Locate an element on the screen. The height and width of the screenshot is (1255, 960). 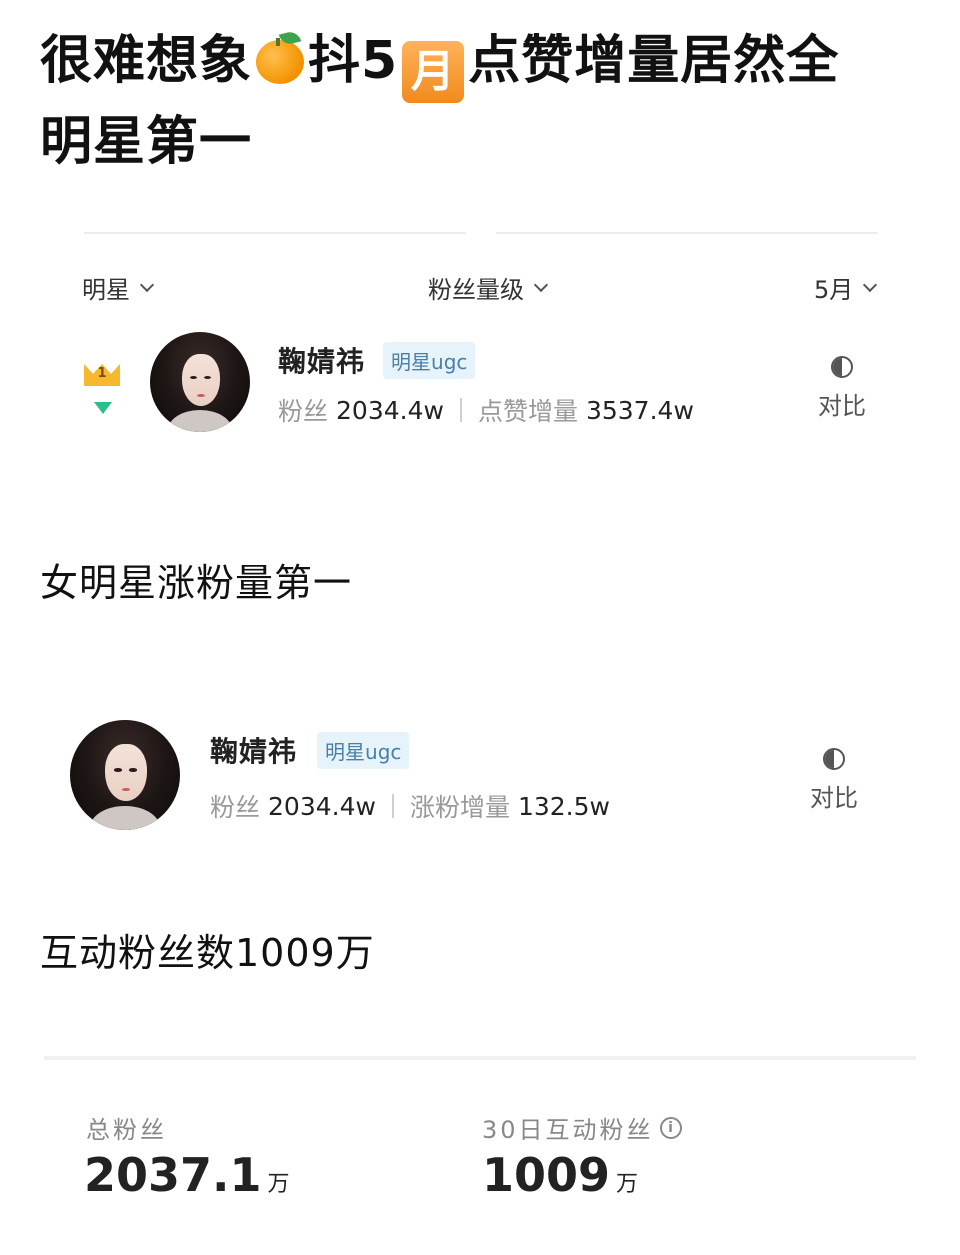
active-fans-label-row: 30日互动粉丝 i is located at coordinates (582, 1127).